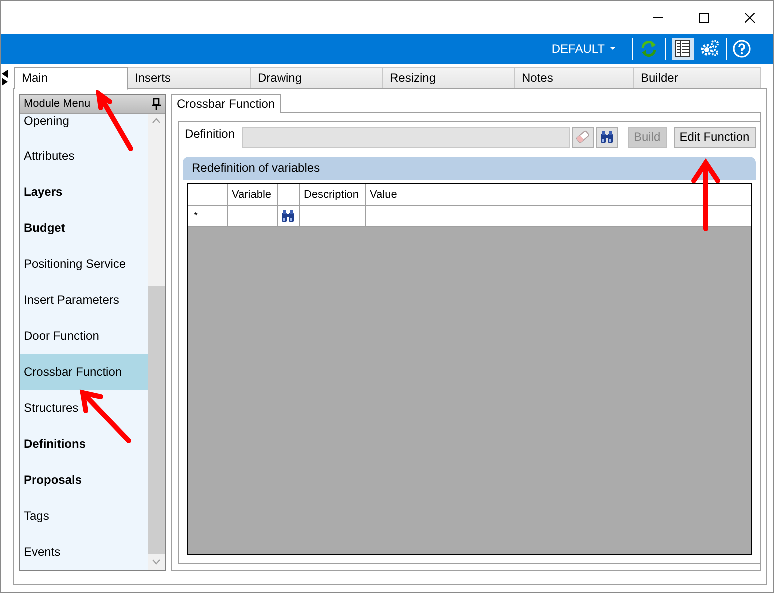  What do you see at coordinates (156, 104) in the screenshot?
I see `pin-icon` at bounding box center [156, 104].